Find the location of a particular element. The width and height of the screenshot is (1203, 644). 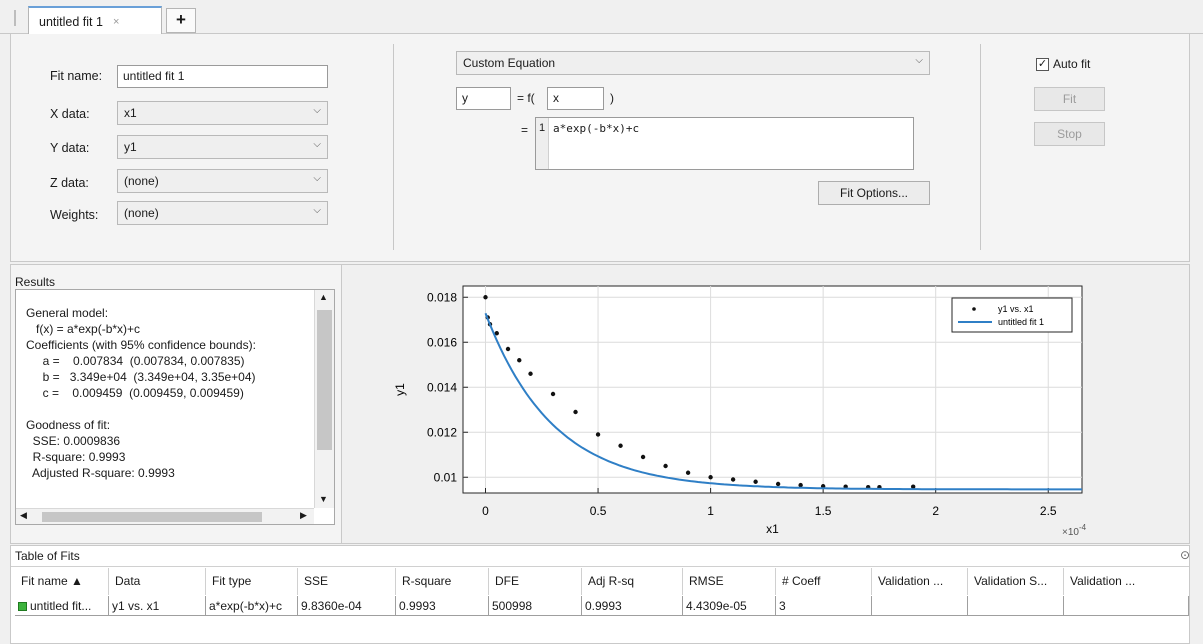

scroll-up-icon: ▲ is located at coordinates (323, 297).